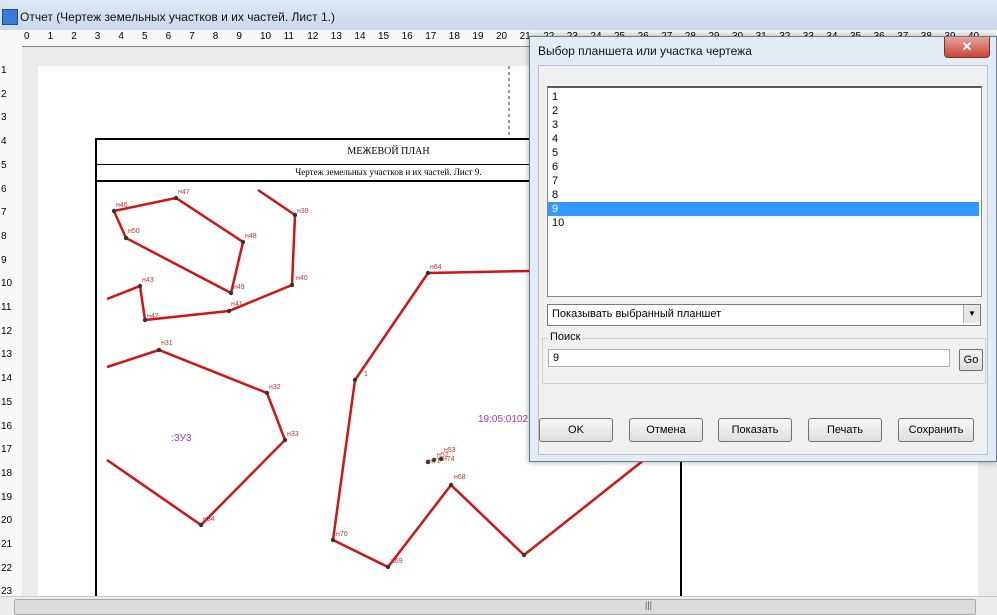  Describe the element at coordinates (251, 236) in the screenshot. I see `point-label: н48` at that location.